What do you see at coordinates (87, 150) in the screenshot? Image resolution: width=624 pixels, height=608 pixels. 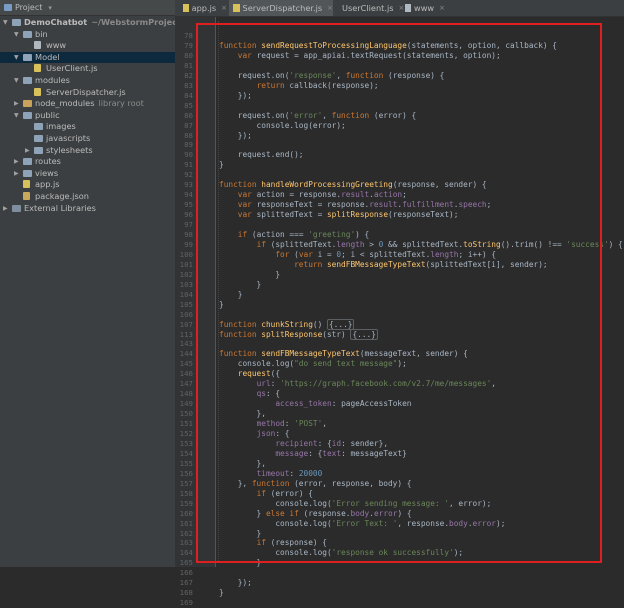 I see `tree-item-stylesheets: ▶ stylesheets` at bounding box center [87, 150].